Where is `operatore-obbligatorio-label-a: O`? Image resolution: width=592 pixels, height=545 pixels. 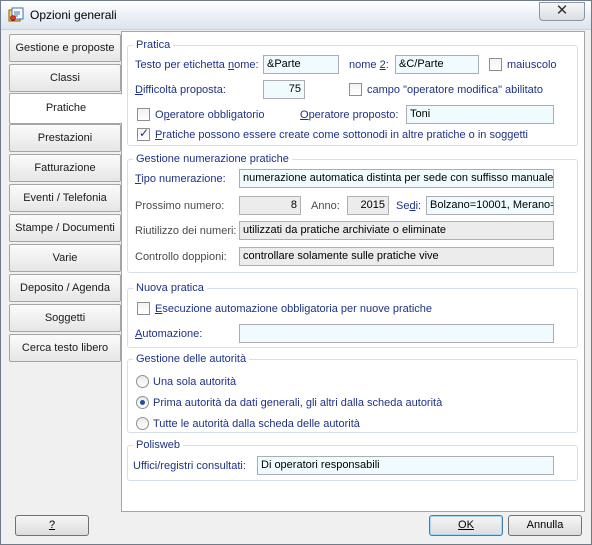 operatore-obbligatorio-label-a: O is located at coordinates (159, 115).